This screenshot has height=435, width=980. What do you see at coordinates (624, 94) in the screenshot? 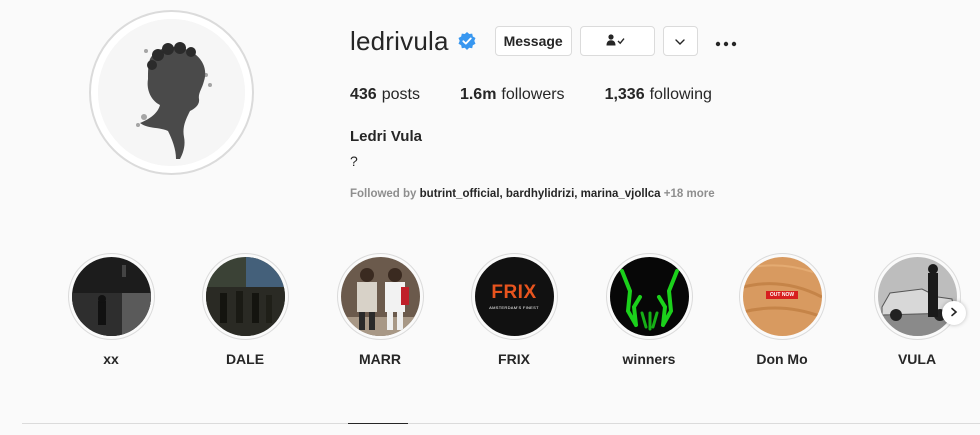
I see `following-count: 1,336` at bounding box center [624, 94].